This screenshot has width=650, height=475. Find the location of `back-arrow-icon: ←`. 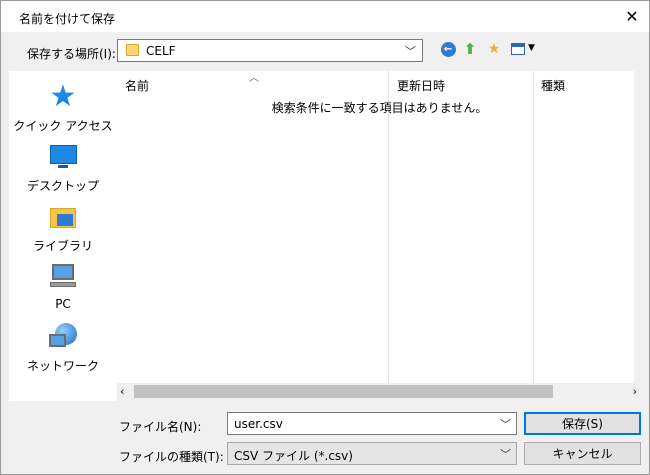

back-arrow-icon: ← is located at coordinates (448, 49).